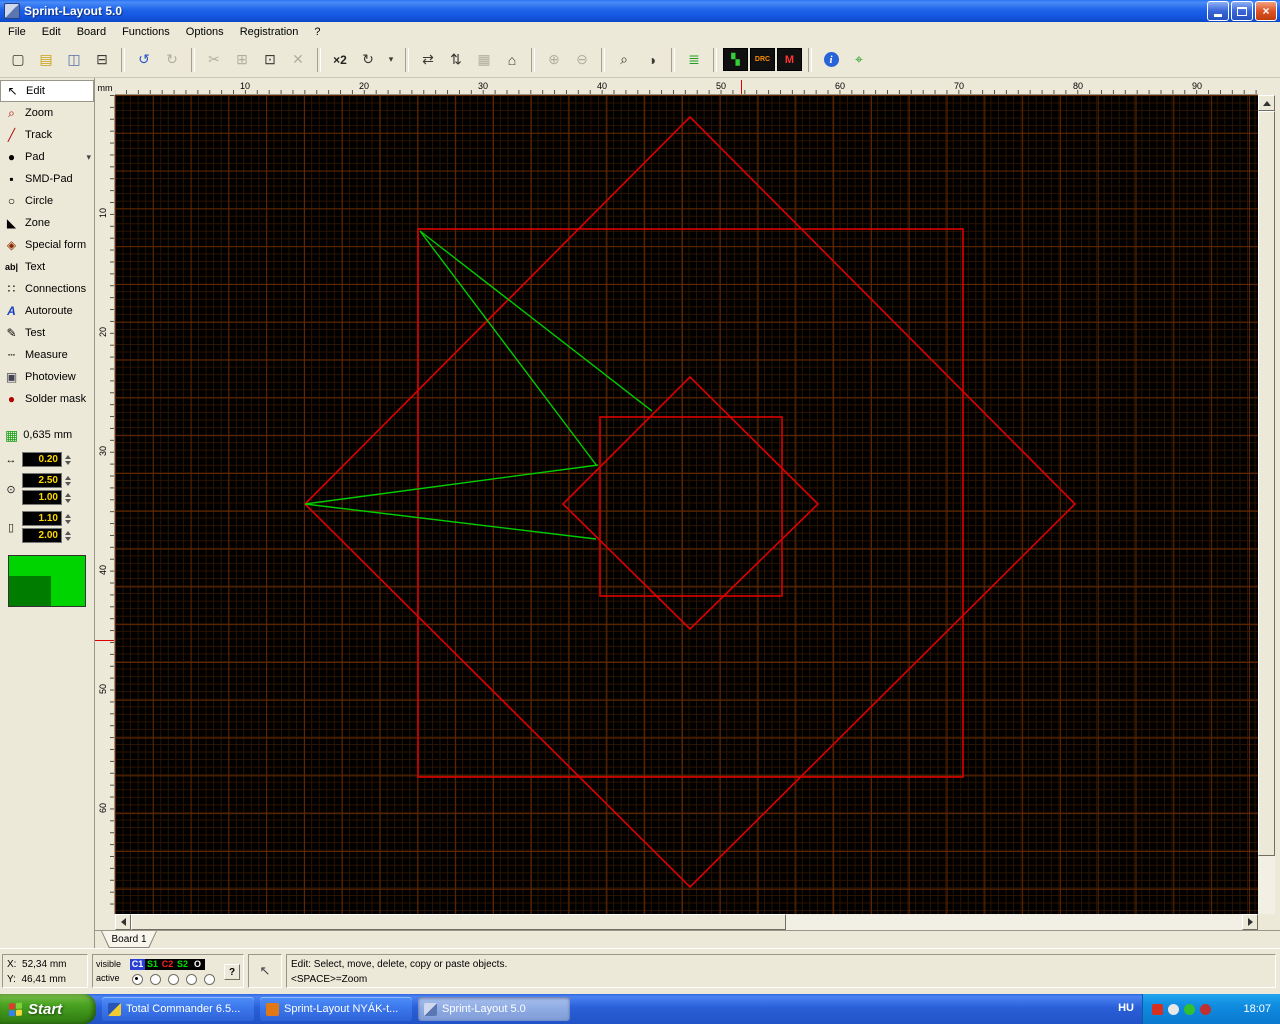  Describe the element at coordinates (1218, 11) in the screenshot. I see `minimize-button` at that location.